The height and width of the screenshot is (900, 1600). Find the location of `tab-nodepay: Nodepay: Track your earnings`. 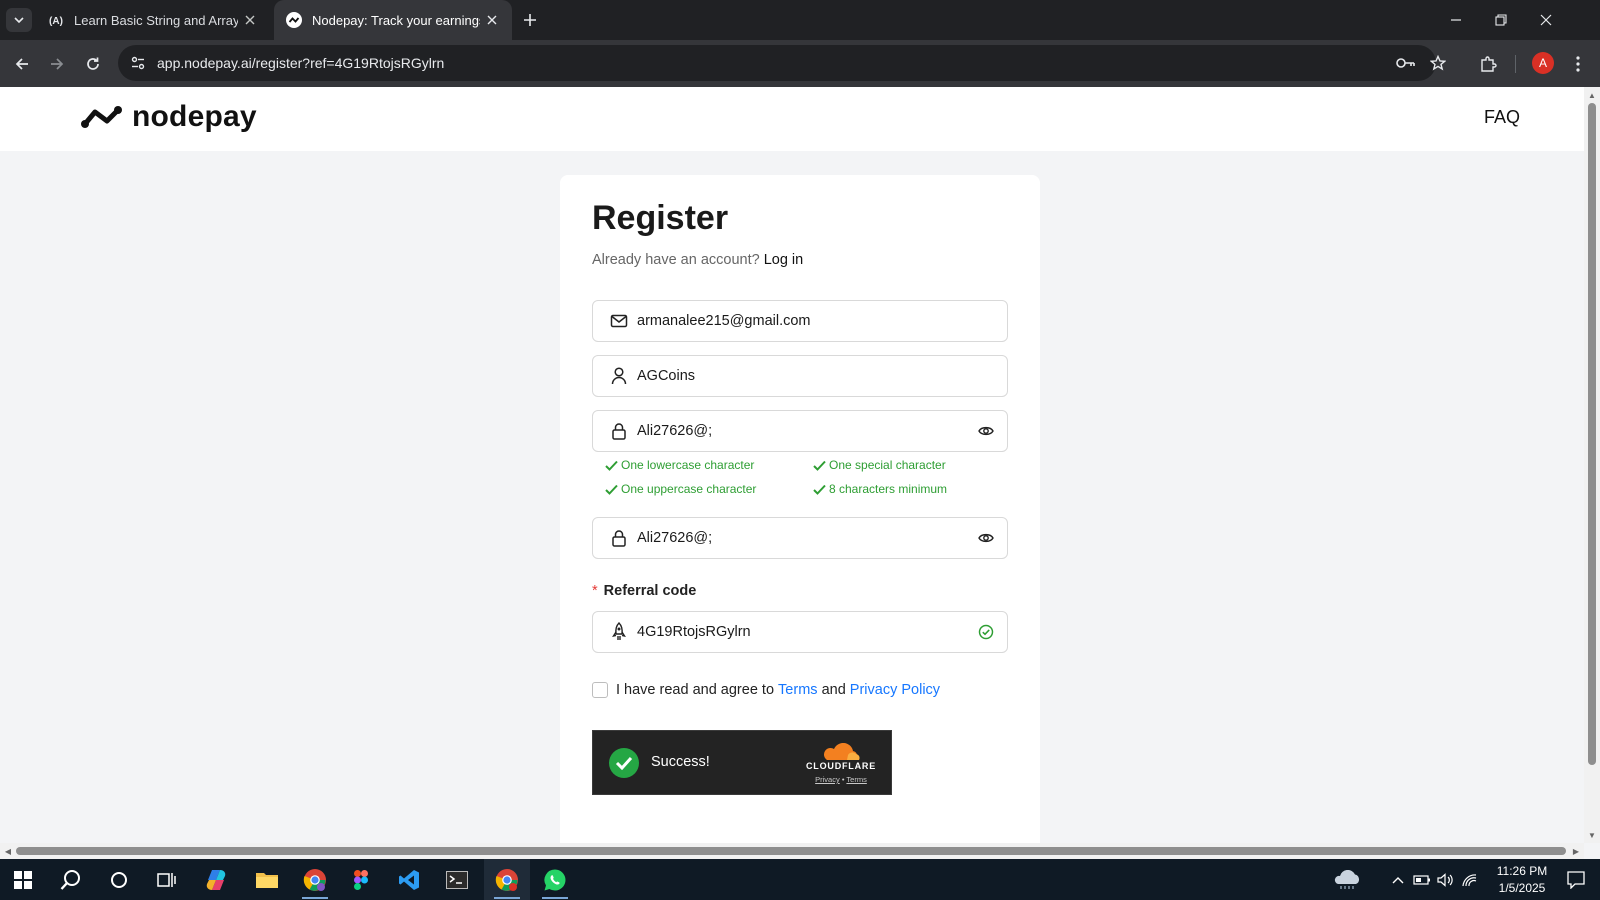

tab-nodepay: Nodepay: Track your earnings is located at coordinates (393, 20).